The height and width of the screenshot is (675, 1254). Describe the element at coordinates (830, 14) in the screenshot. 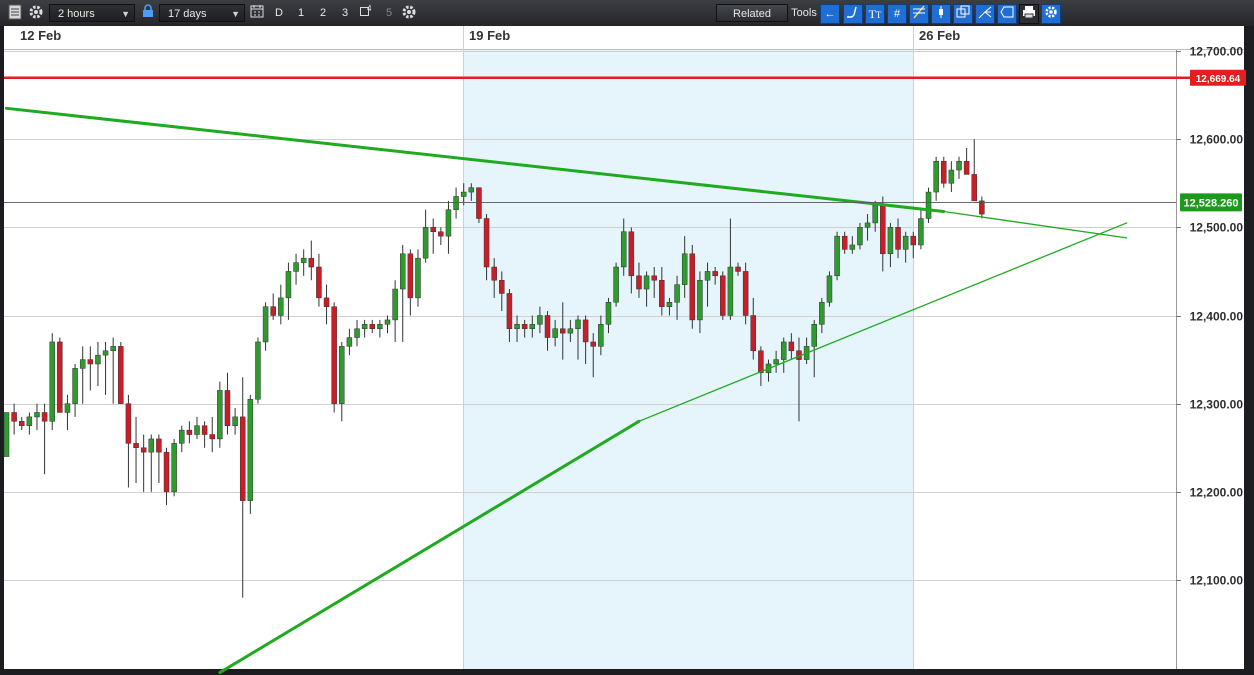

I see `back-arrow-icon: ←` at that location.